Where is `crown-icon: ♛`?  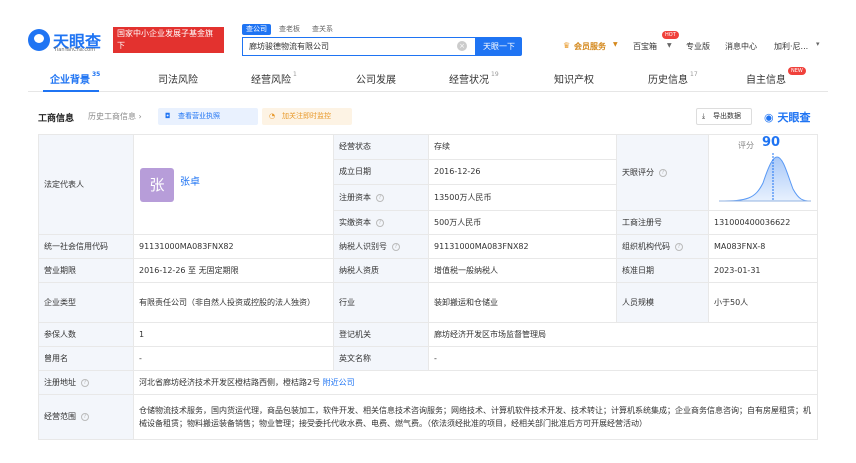 crown-icon: ♛ is located at coordinates (567, 45).